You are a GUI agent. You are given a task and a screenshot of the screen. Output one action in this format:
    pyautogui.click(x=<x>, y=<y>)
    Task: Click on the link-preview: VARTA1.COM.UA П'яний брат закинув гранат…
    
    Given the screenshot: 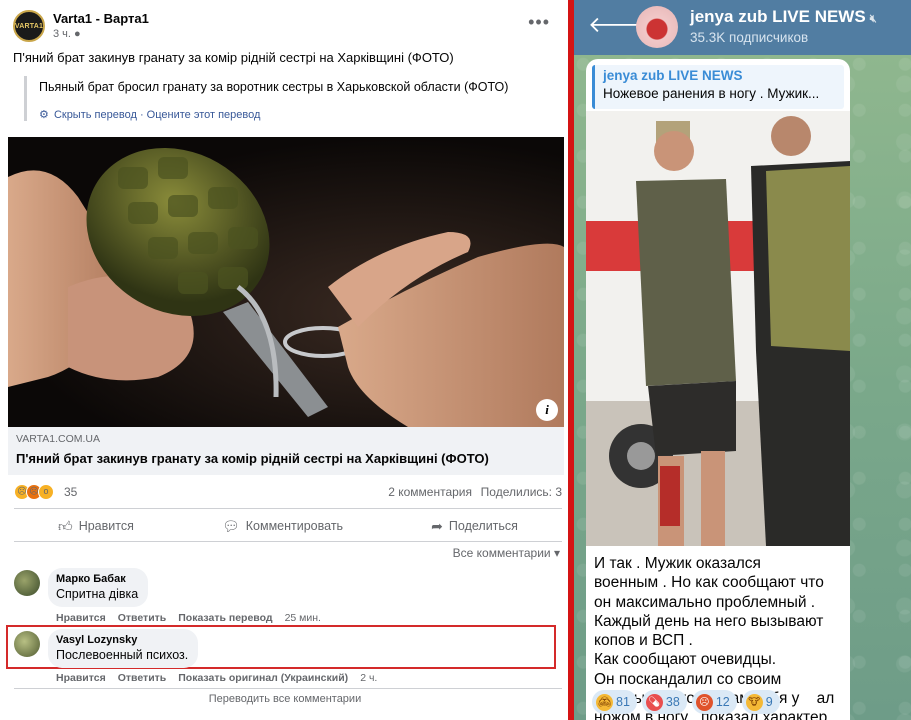 What is the action you would take?
    pyautogui.click(x=286, y=451)
    